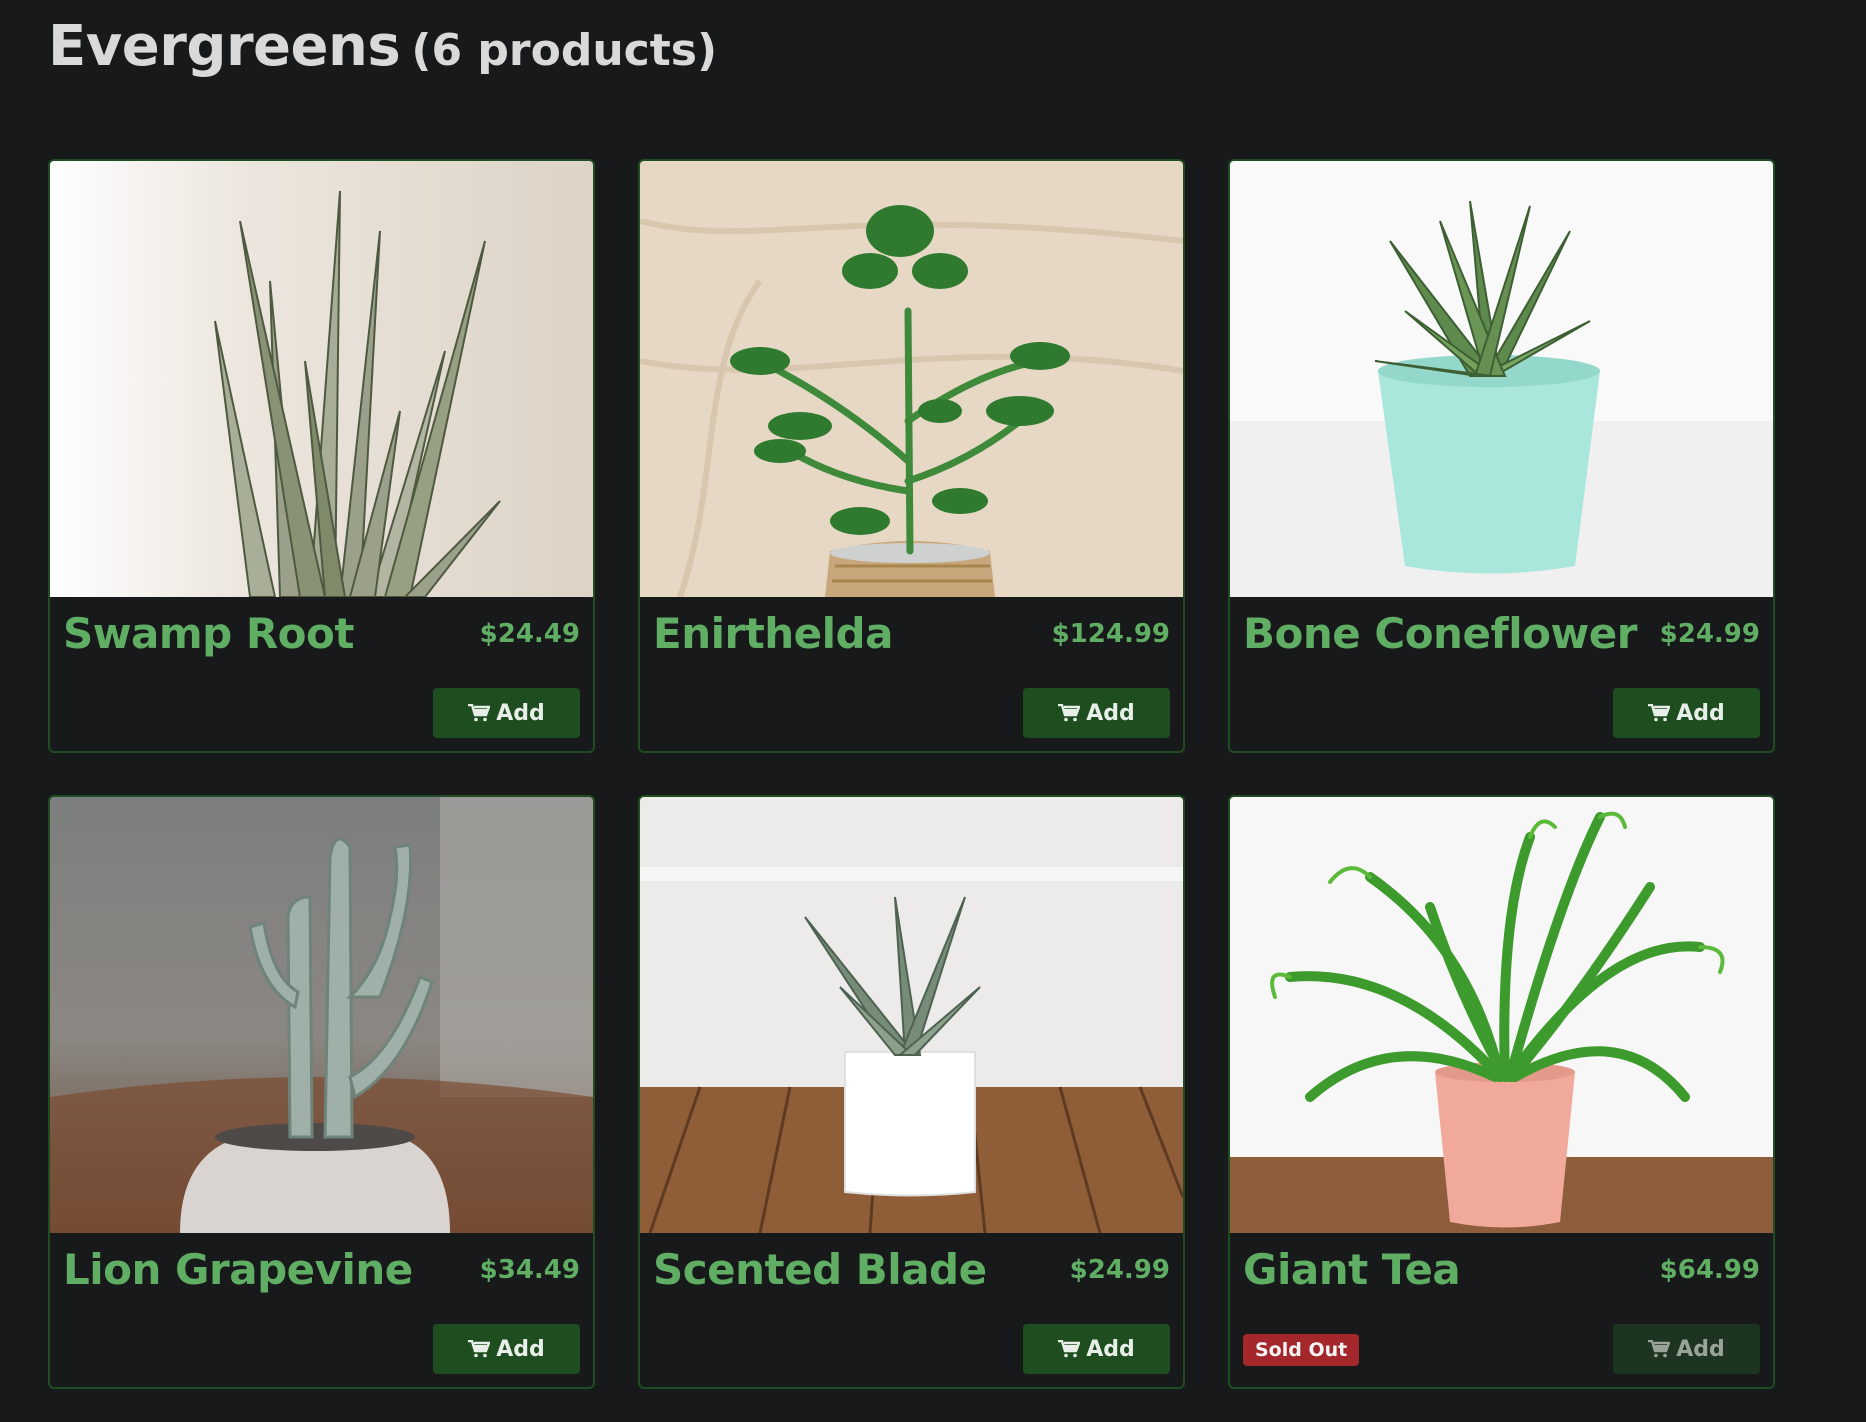  Describe the element at coordinates (529, 634) in the screenshot. I see `product-price: $24.49` at that location.